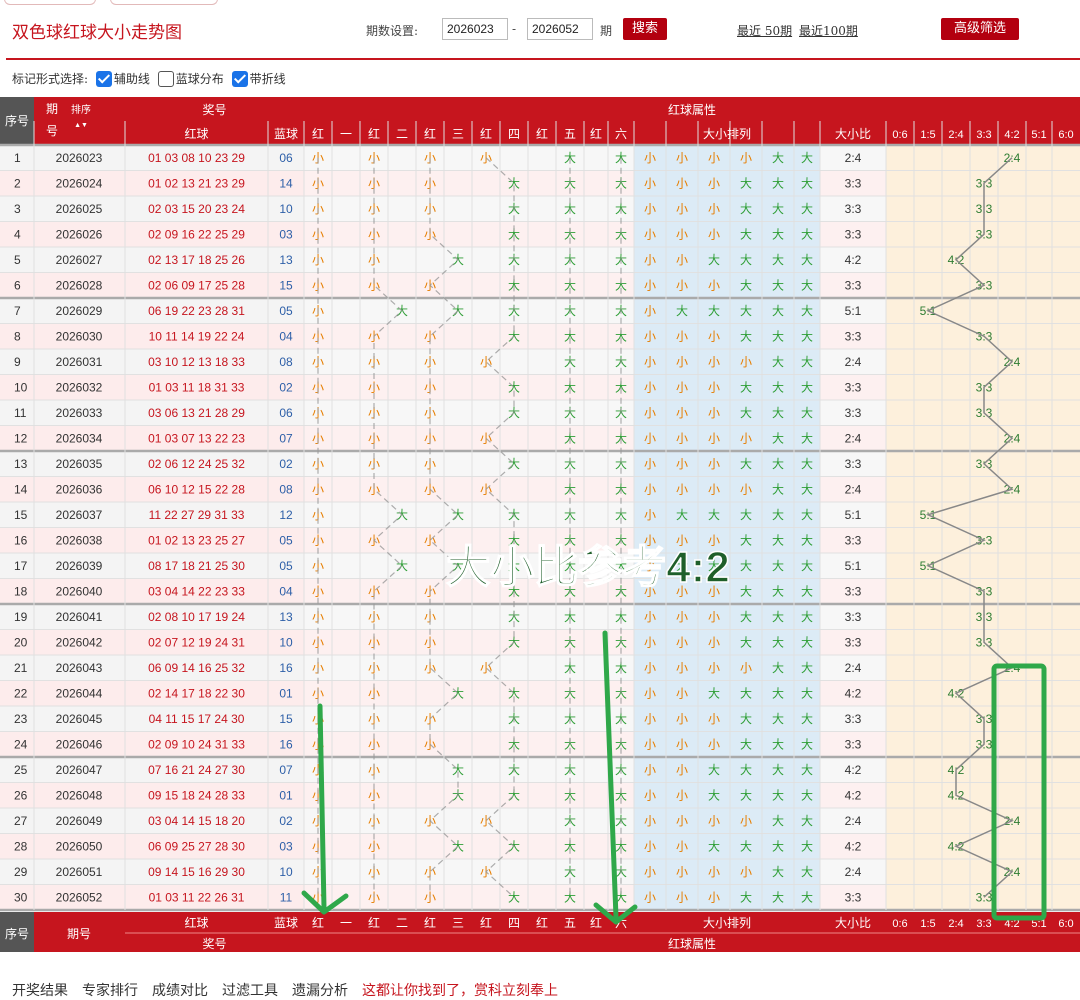  I want to click on row-seq: 15, so click(21, 515).